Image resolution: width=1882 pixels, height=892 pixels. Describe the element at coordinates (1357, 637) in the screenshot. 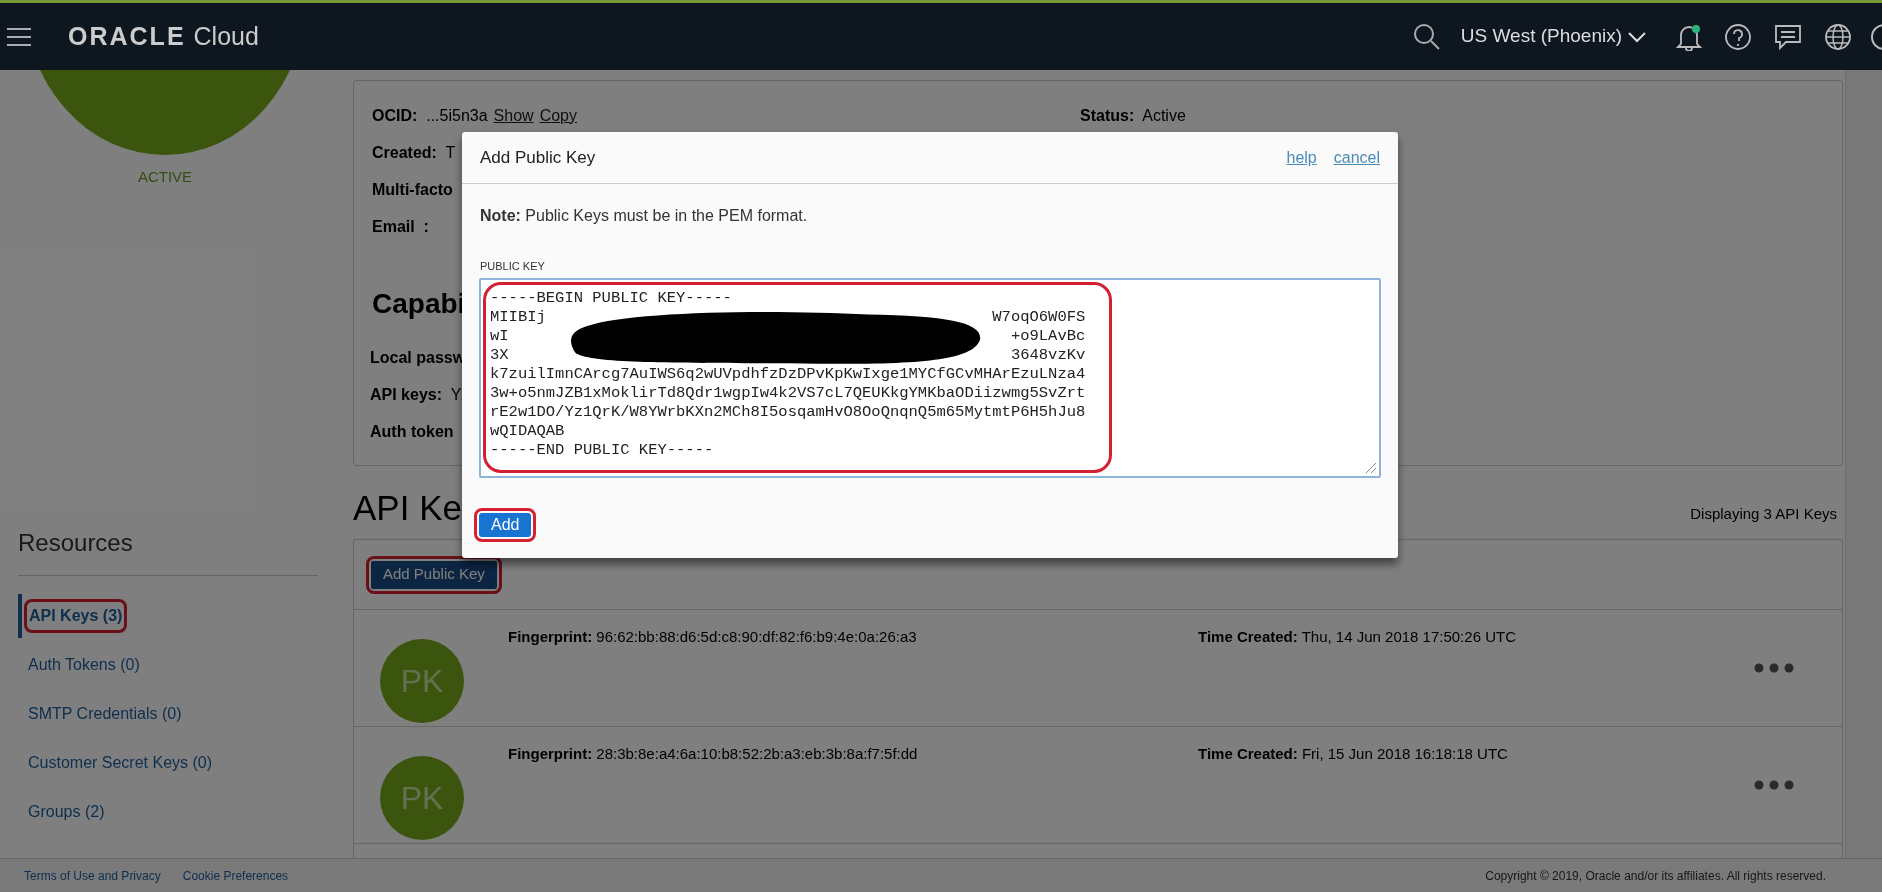

I see `time-created-text: Time Created: Thu, 14 Jun 2018 17:50:26 UTC` at that location.